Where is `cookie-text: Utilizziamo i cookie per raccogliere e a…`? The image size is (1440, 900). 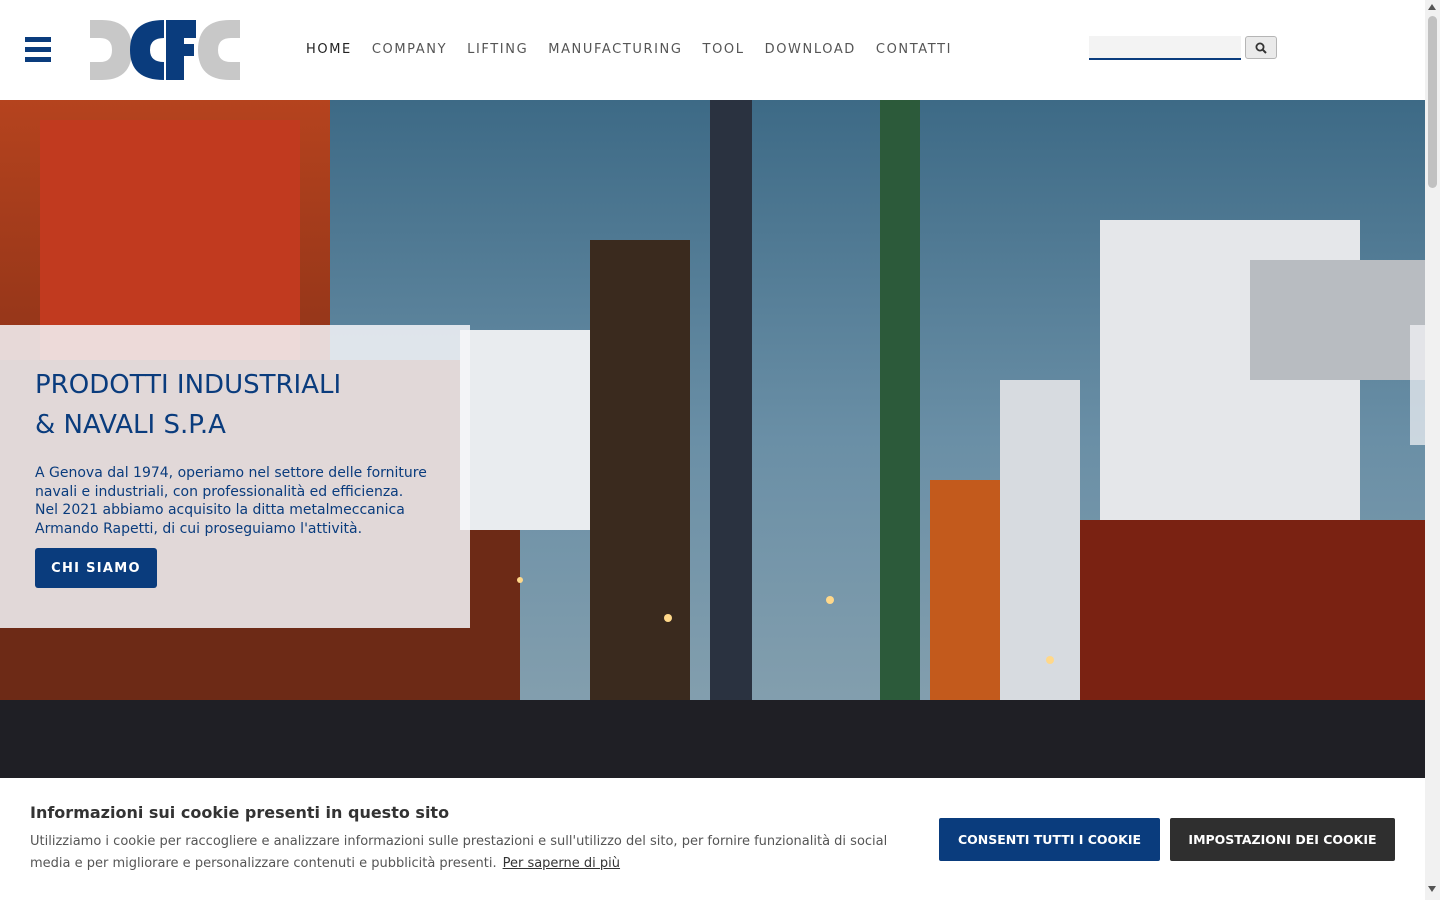
cookie-text: Utilizziamo i cookie per raccogliere e a… is located at coordinates (465, 853).